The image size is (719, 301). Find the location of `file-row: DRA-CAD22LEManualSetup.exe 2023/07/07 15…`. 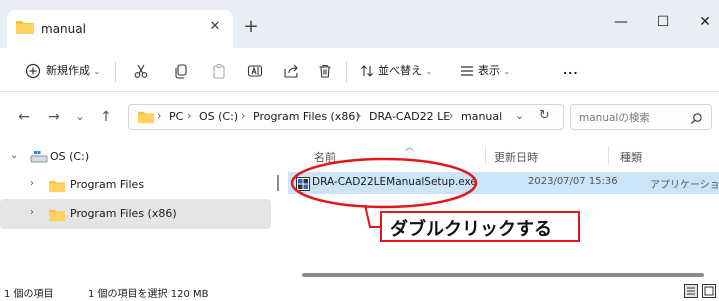

file-row: DRA-CAD22LEManualSetup.exe 2023/07/07 15… is located at coordinates (503, 183).